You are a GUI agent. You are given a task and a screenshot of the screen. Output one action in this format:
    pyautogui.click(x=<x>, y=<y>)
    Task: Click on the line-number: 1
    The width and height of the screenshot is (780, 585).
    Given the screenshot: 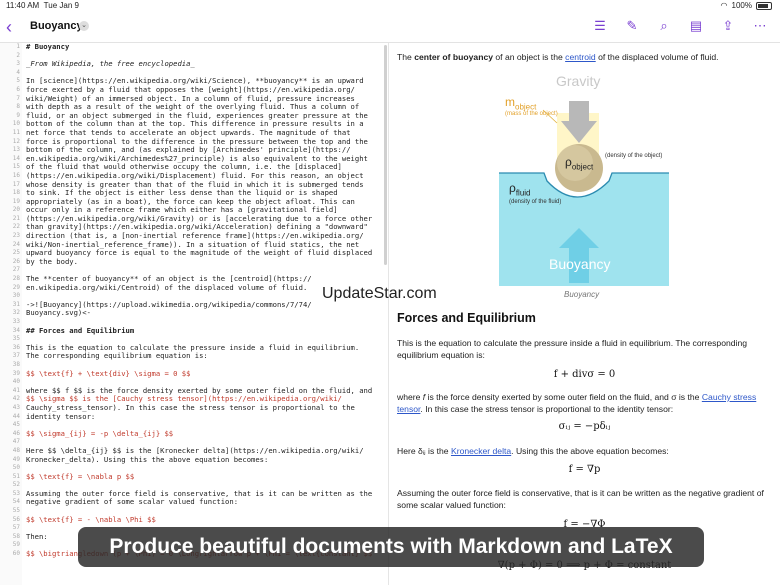 What is the action you would take?
    pyautogui.click(x=18, y=46)
    